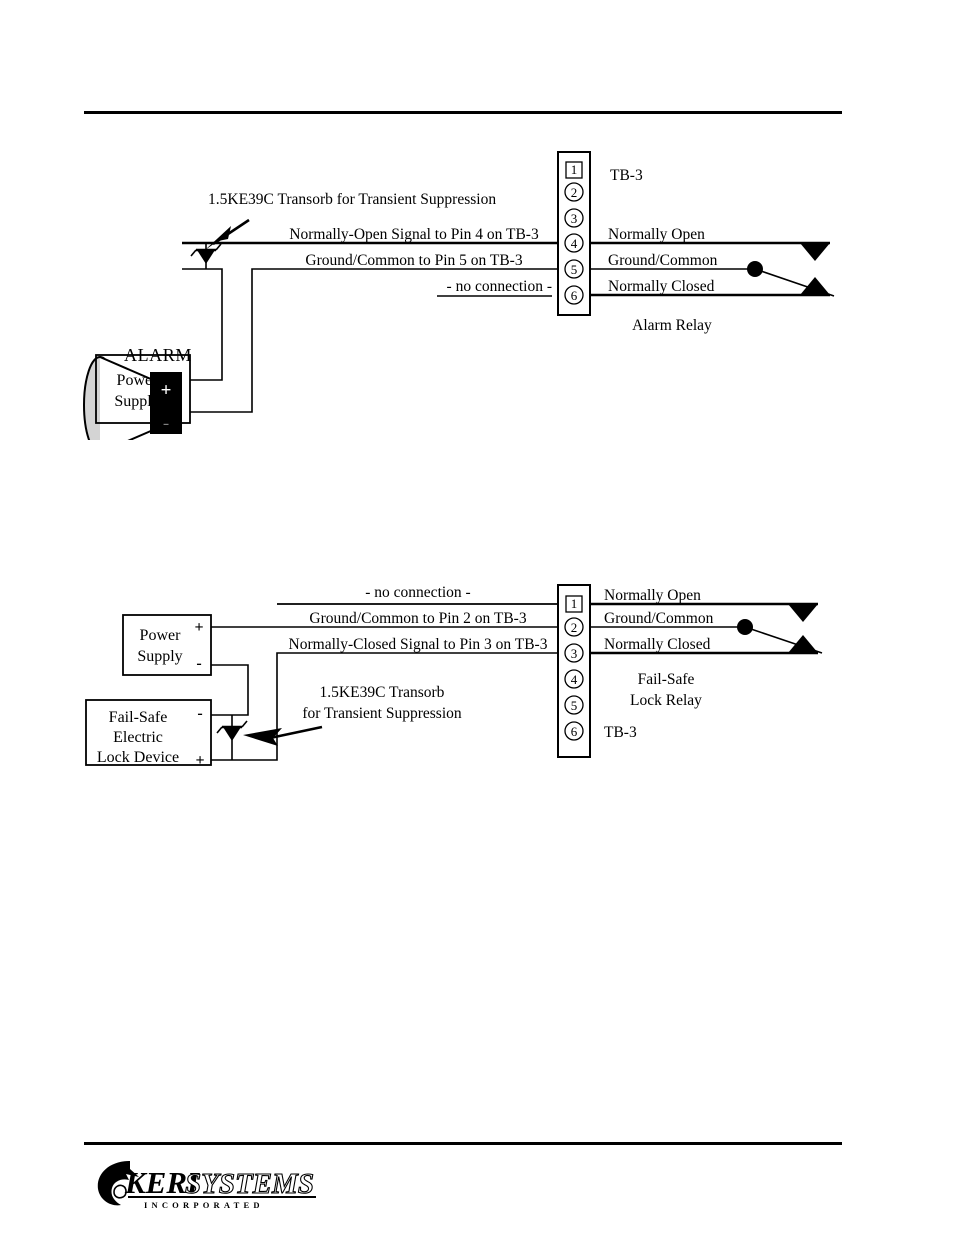 Image resolution: width=954 pixels, height=1235 pixels. Describe the element at coordinates (199, 713) in the screenshot. I see `lock-device-terminal-minus: -` at that location.